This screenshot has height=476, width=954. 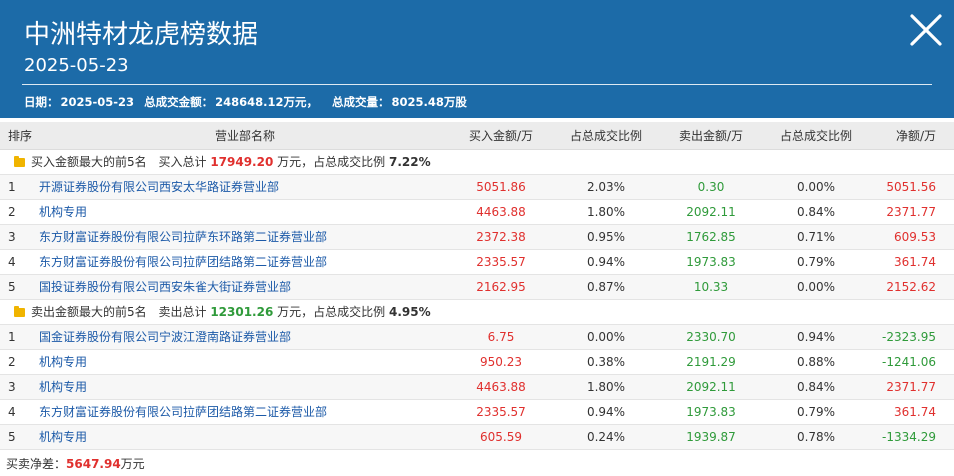 What do you see at coordinates (12, 211) in the screenshot?
I see `row-rank: 2` at bounding box center [12, 211].